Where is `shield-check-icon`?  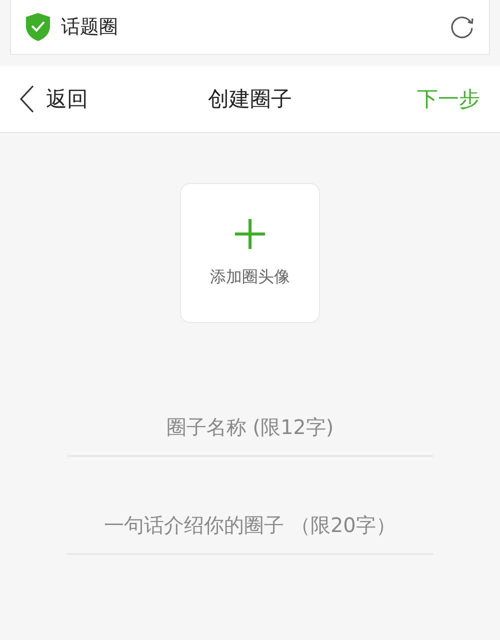 shield-check-icon is located at coordinates (38, 27).